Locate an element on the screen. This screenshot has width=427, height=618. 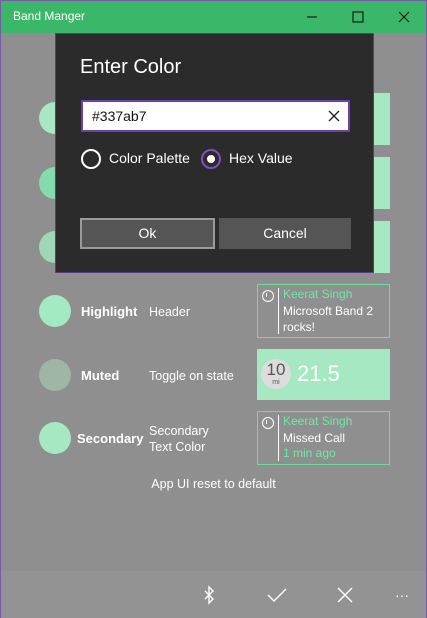
row-desc-muted: Toggle on state is located at coordinates (191, 376).